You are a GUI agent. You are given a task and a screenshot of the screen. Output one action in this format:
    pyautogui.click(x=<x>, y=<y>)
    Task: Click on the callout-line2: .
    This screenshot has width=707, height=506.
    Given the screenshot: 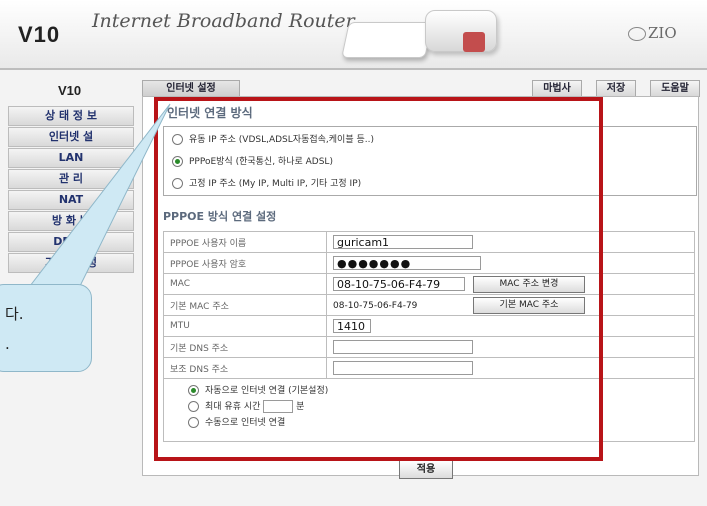 What is the action you would take?
    pyautogui.click(x=7, y=344)
    